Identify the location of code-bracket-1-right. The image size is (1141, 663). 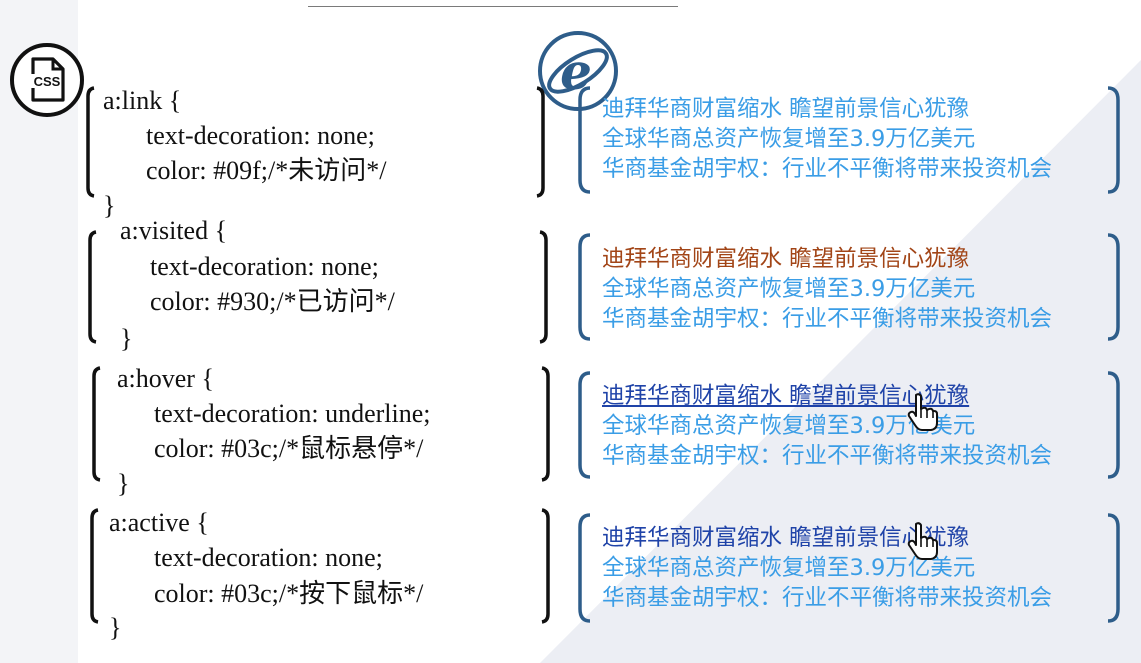
(540, 142).